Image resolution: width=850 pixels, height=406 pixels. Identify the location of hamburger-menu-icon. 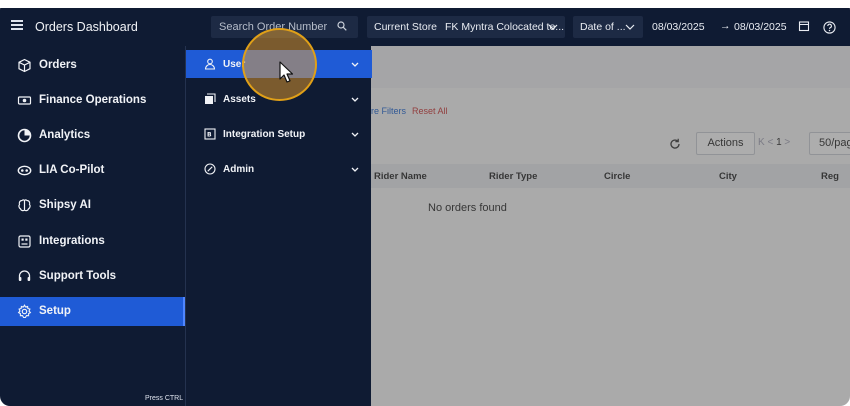
(17, 25).